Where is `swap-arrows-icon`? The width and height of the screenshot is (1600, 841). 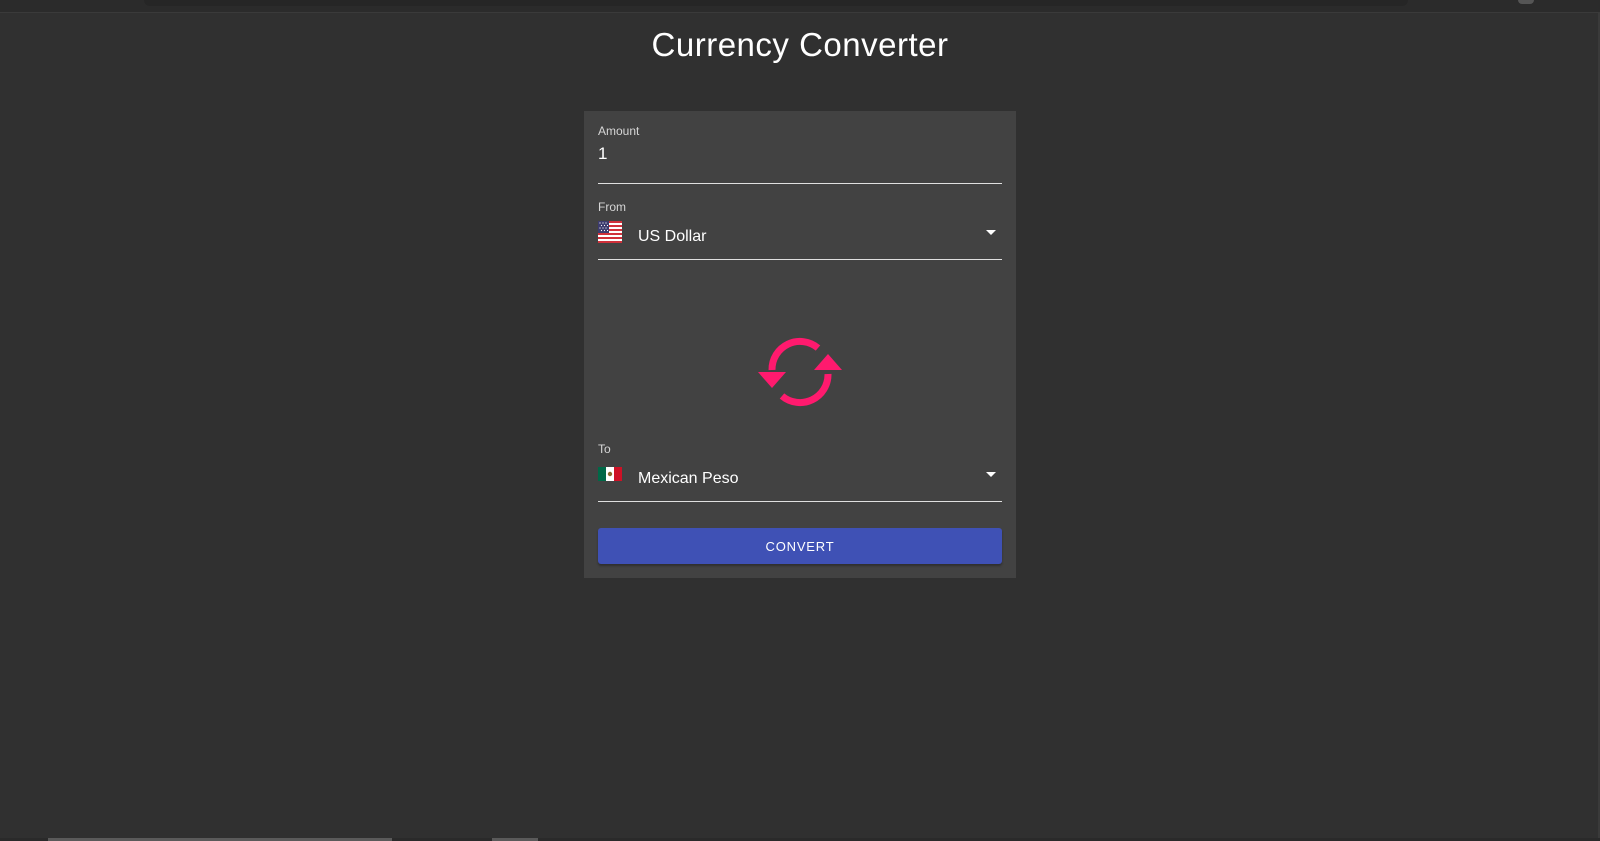
swap-arrows-icon is located at coordinates (800, 372).